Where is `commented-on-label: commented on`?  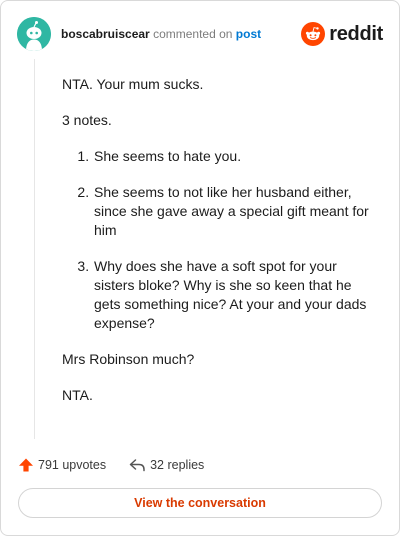
commented-on-label: commented on is located at coordinates (193, 34).